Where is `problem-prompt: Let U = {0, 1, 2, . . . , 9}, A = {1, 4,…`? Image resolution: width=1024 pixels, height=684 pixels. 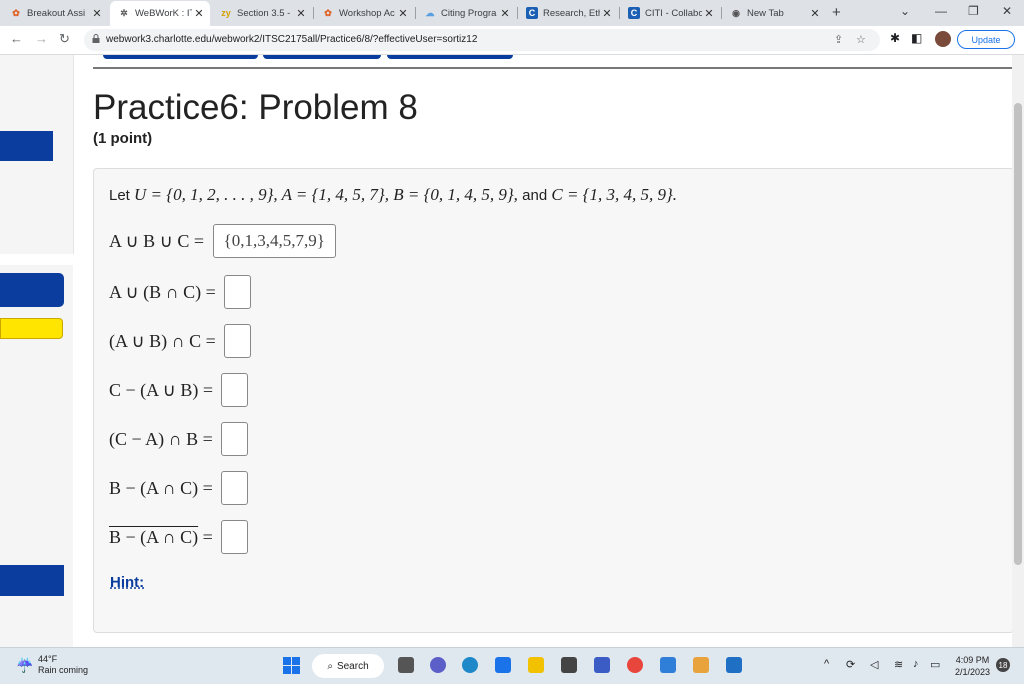 problem-prompt: Let U = {0, 1, 2, . . . , 9}, A = {1, 4,… is located at coordinates (393, 194).